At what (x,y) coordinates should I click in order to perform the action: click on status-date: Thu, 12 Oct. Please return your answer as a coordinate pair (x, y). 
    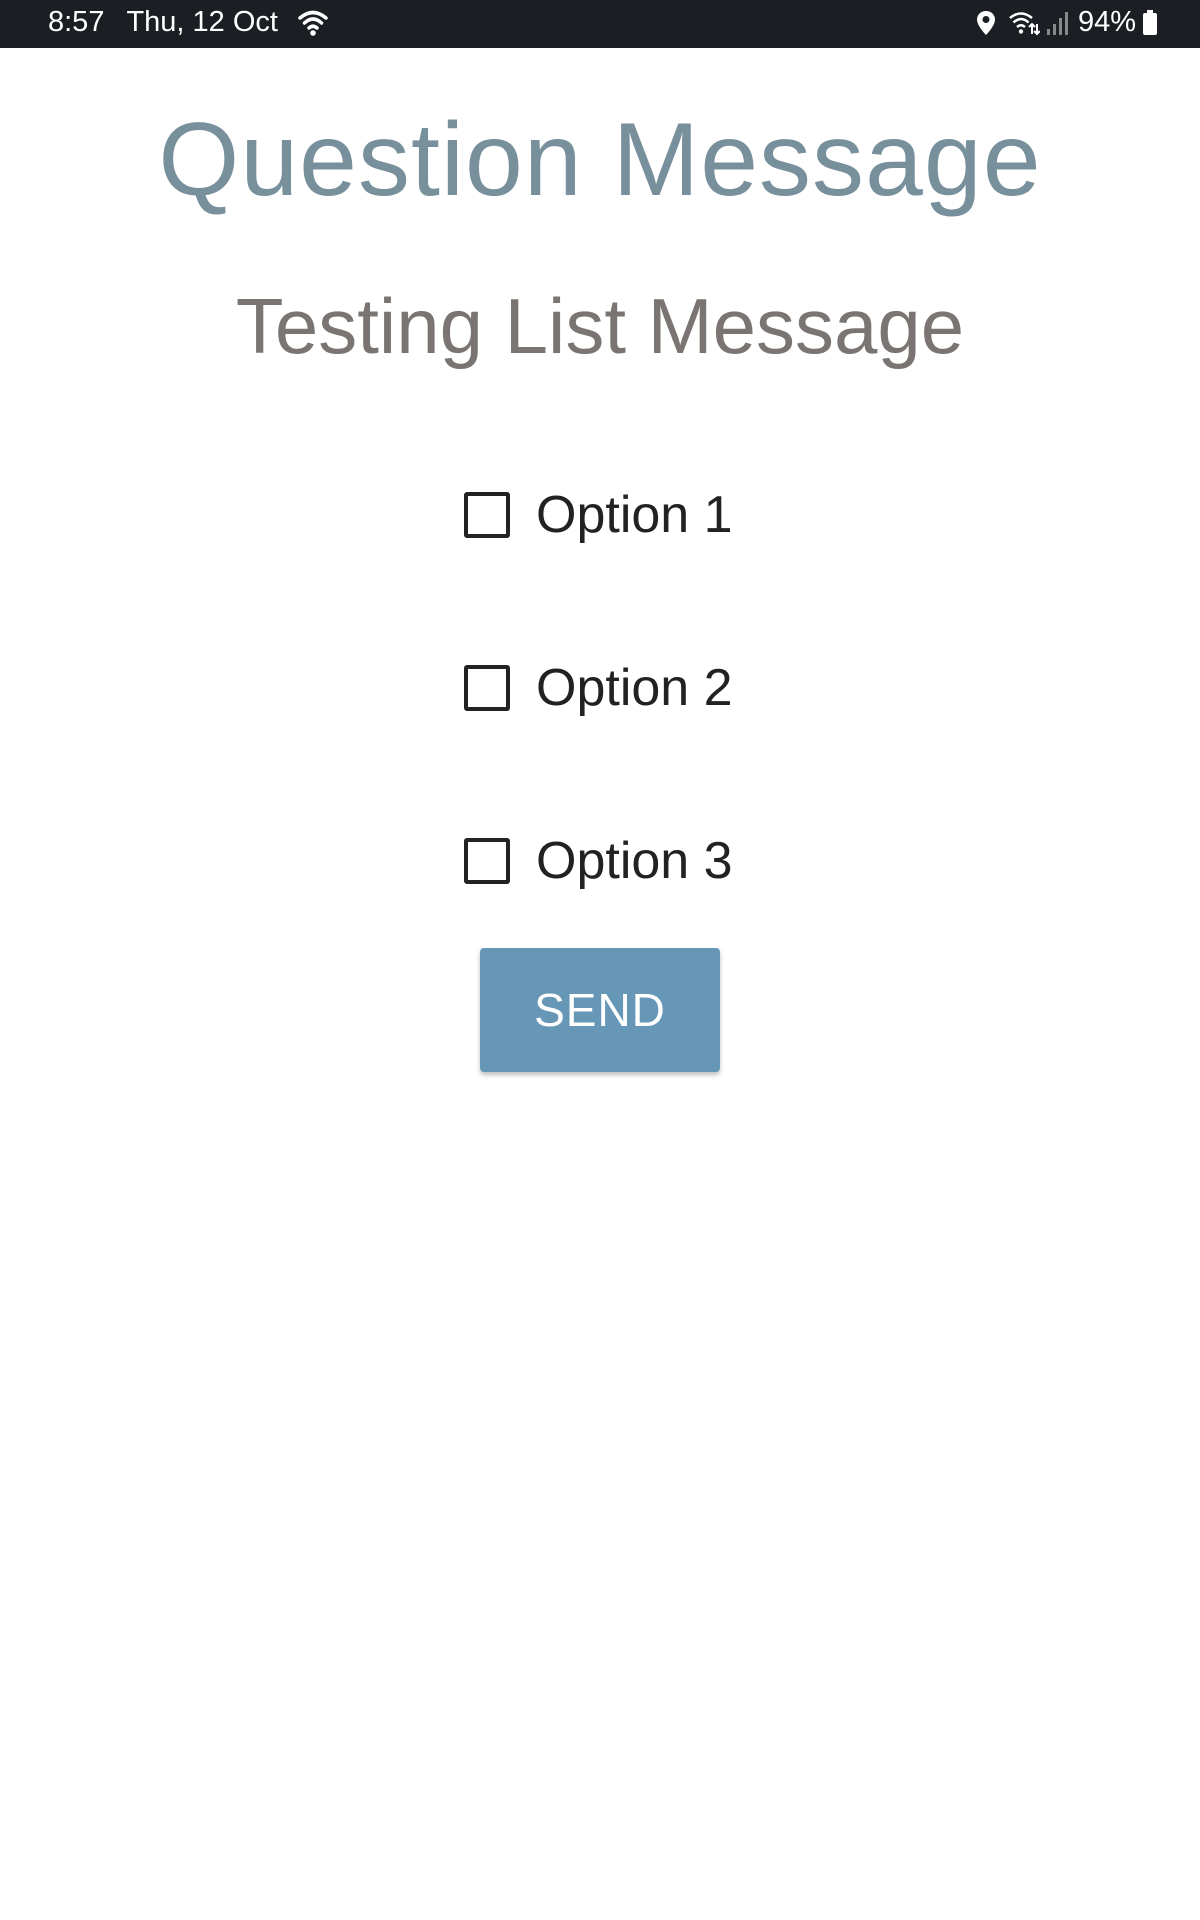
    Looking at the image, I should click on (202, 22).